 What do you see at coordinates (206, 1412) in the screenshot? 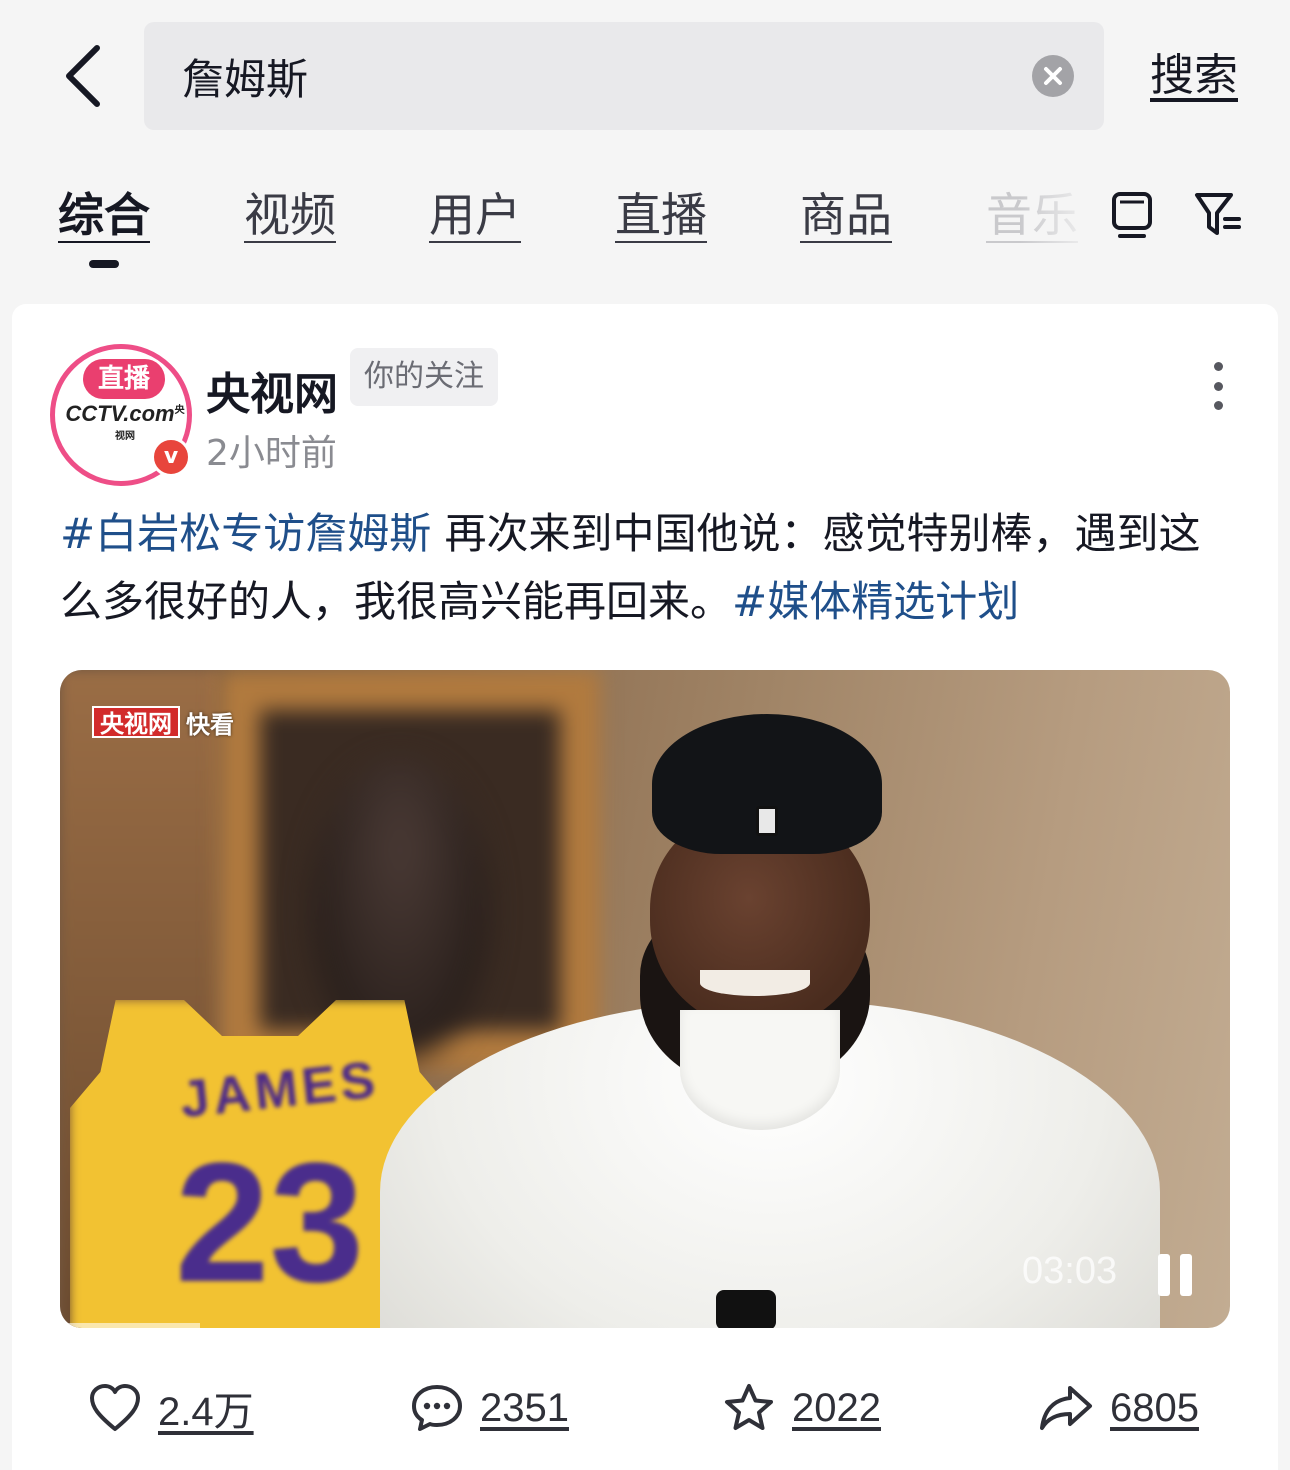
I see `like-count: 2.4万` at bounding box center [206, 1412].